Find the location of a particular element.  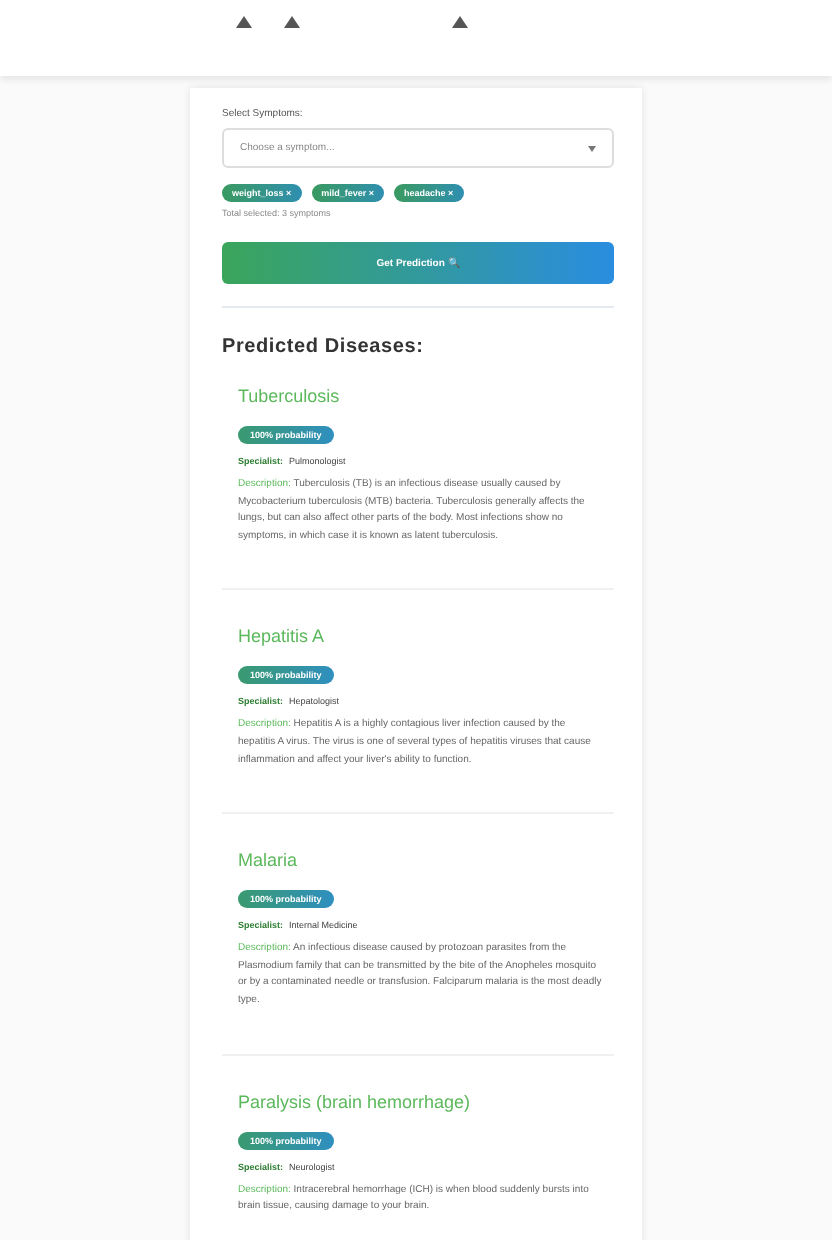

disease-name: Malaria is located at coordinates (269, 860).